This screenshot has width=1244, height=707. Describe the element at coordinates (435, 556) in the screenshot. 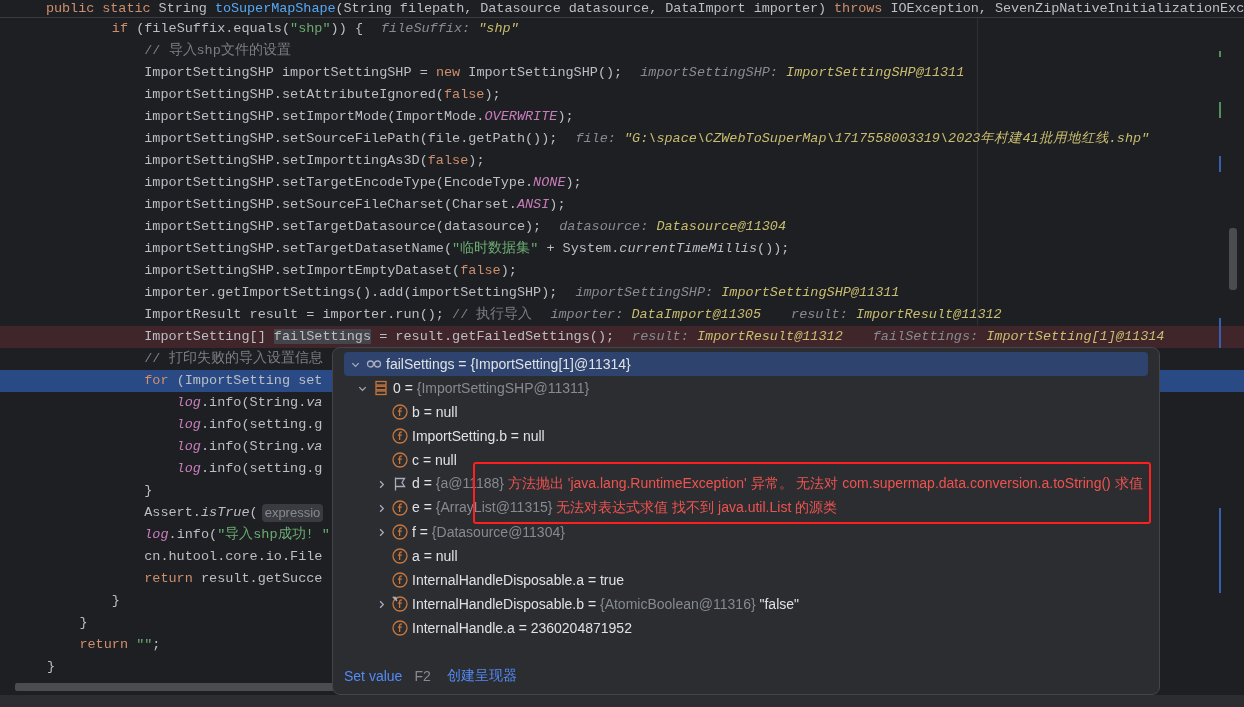

I see `variable-value-text: a = null` at that location.